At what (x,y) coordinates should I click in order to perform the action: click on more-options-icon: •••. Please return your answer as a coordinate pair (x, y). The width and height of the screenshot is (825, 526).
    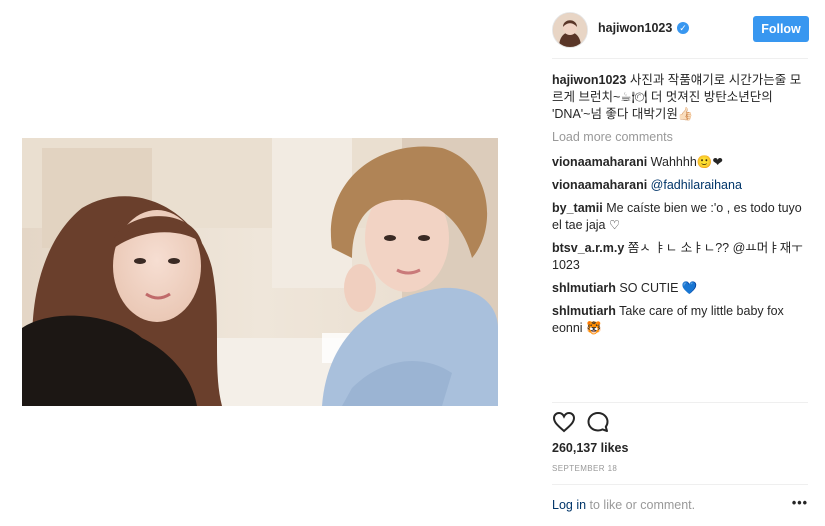
    Looking at the image, I should click on (800, 503).